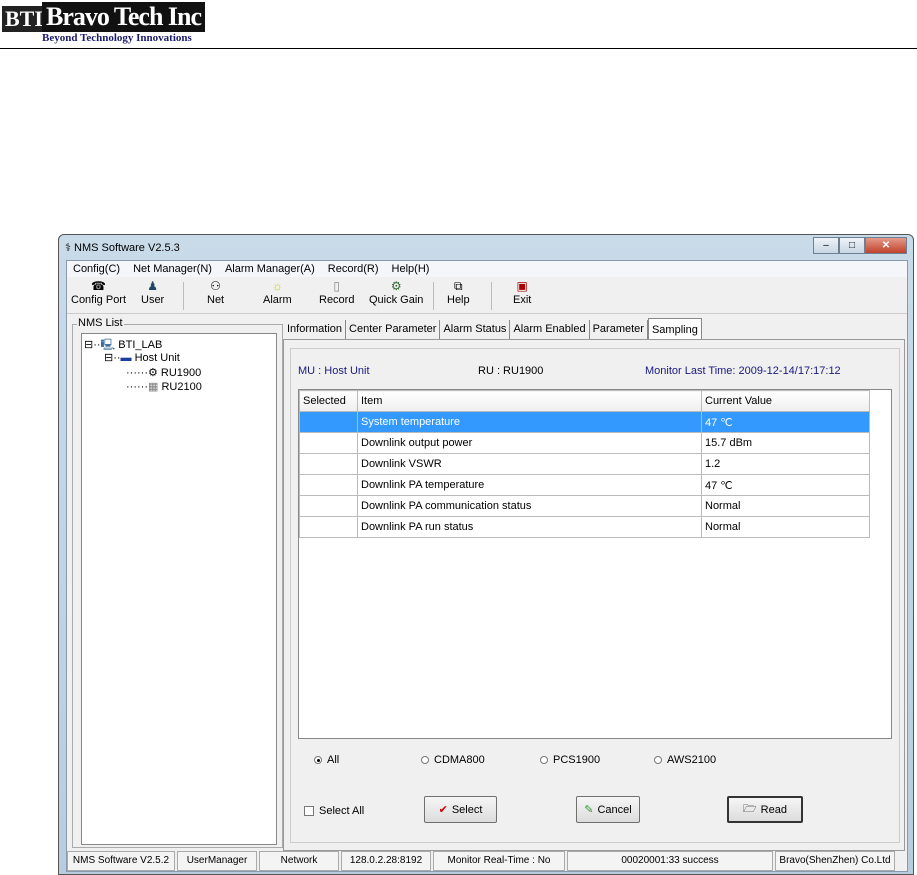 The image size is (917, 875). What do you see at coordinates (750, 809) in the screenshot?
I see `folder-icon: 🗁` at bounding box center [750, 809].